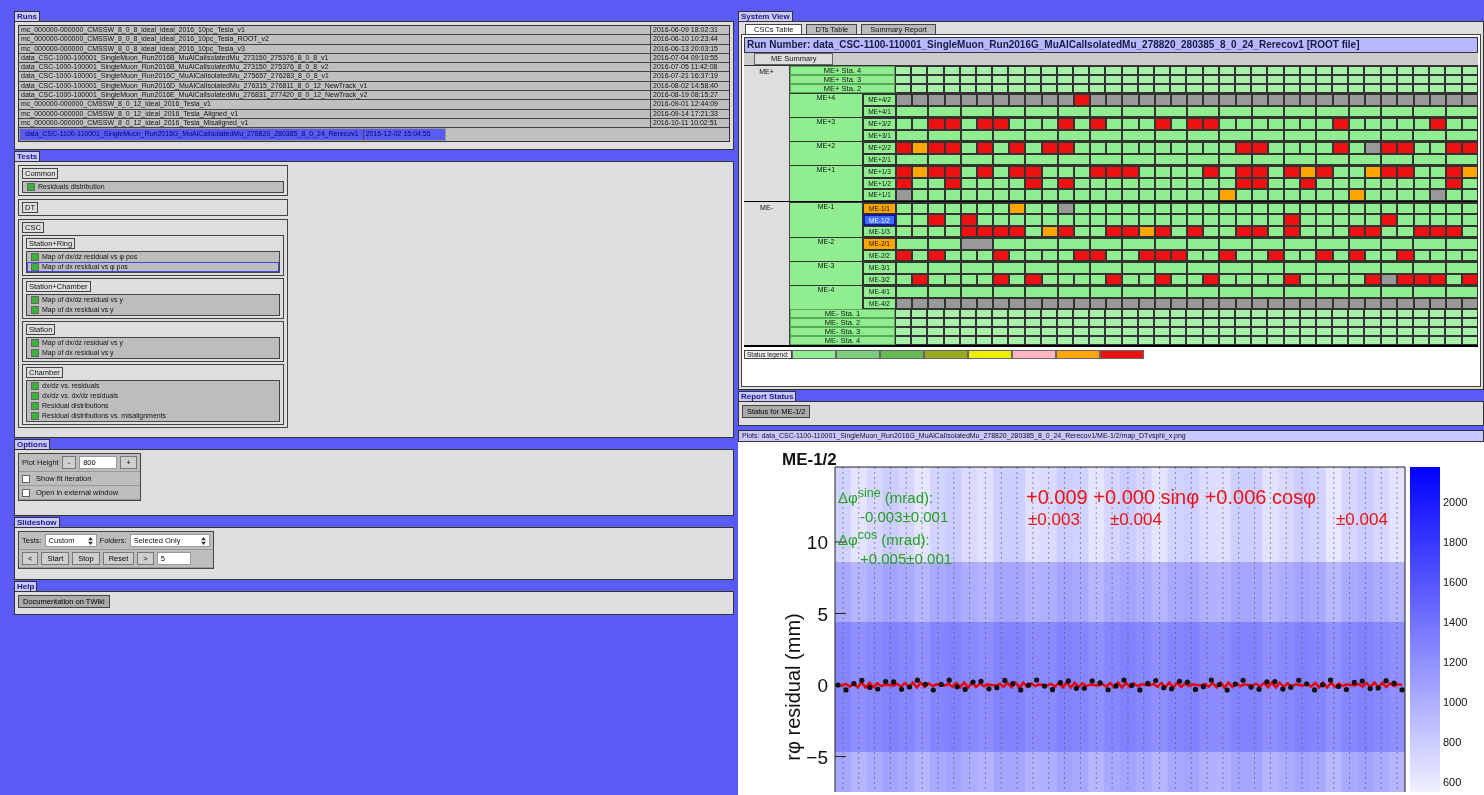 This screenshot has width=1484, height=795. What do you see at coordinates (1455, 582) in the screenshot?
I see `color-scale-label: 1600` at bounding box center [1455, 582].